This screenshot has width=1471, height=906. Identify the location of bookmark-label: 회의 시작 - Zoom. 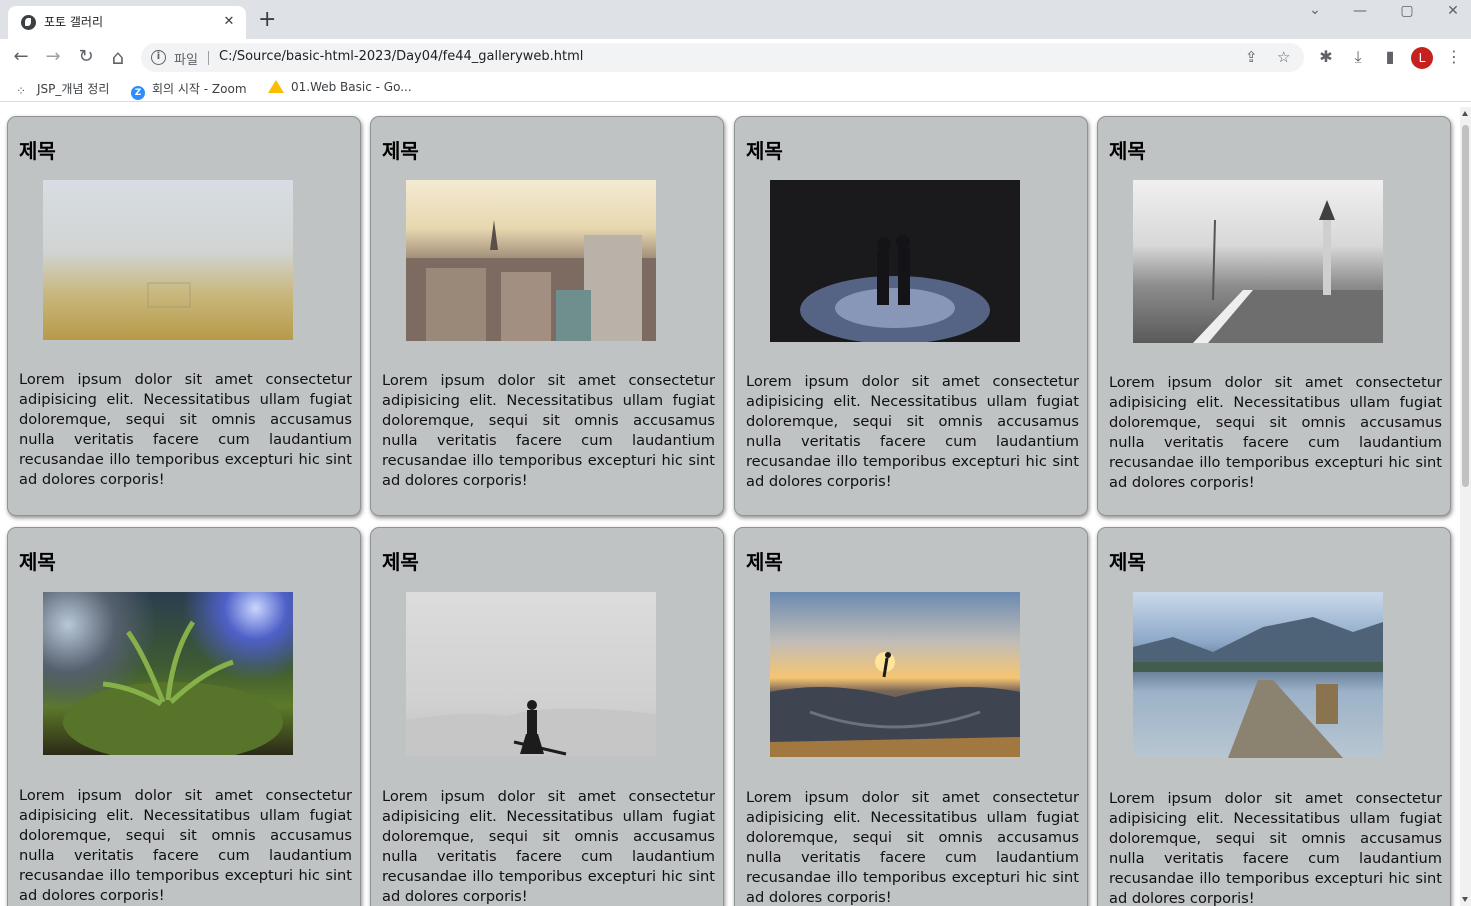
(199, 89).